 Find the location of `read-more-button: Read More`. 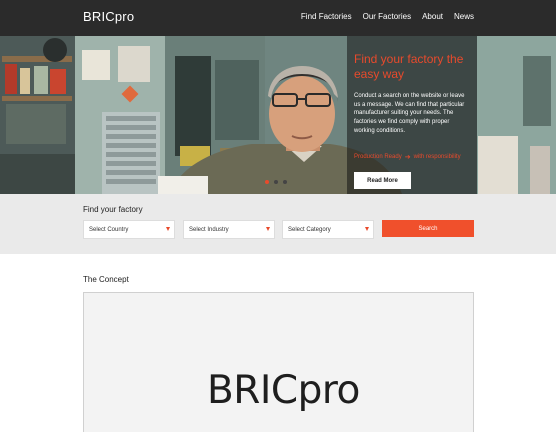

read-more-button: Read More is located at coordinates (382, 180).